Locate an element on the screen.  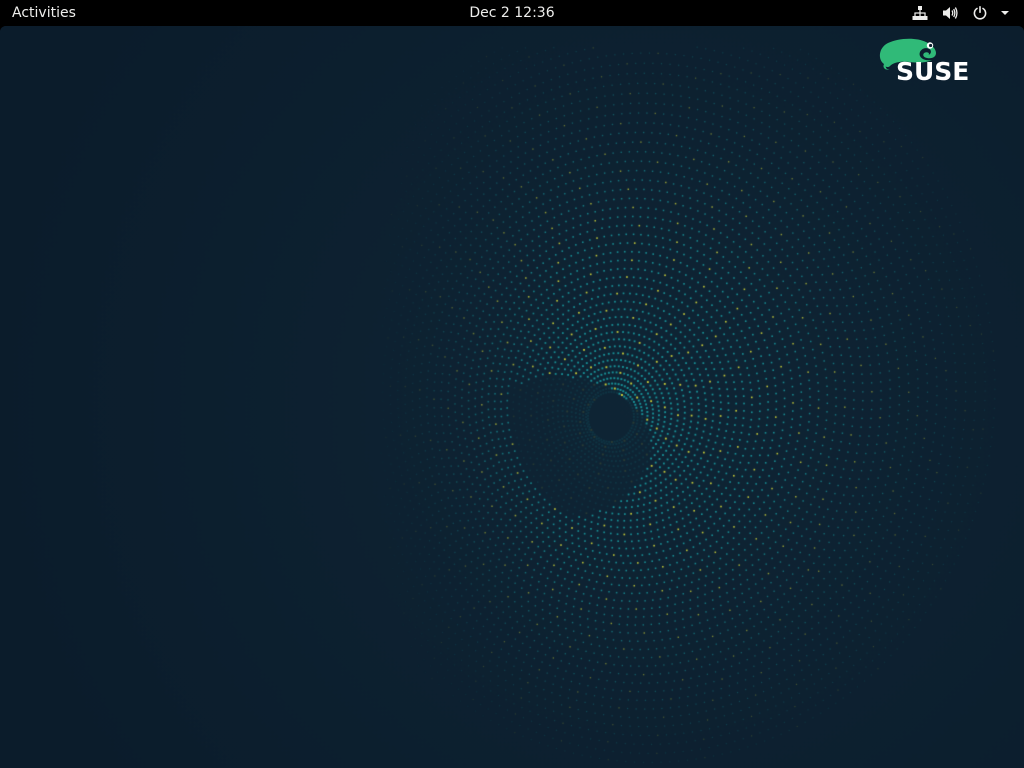
suse-logo-text: SUSE is located at coordinates (933, 71).